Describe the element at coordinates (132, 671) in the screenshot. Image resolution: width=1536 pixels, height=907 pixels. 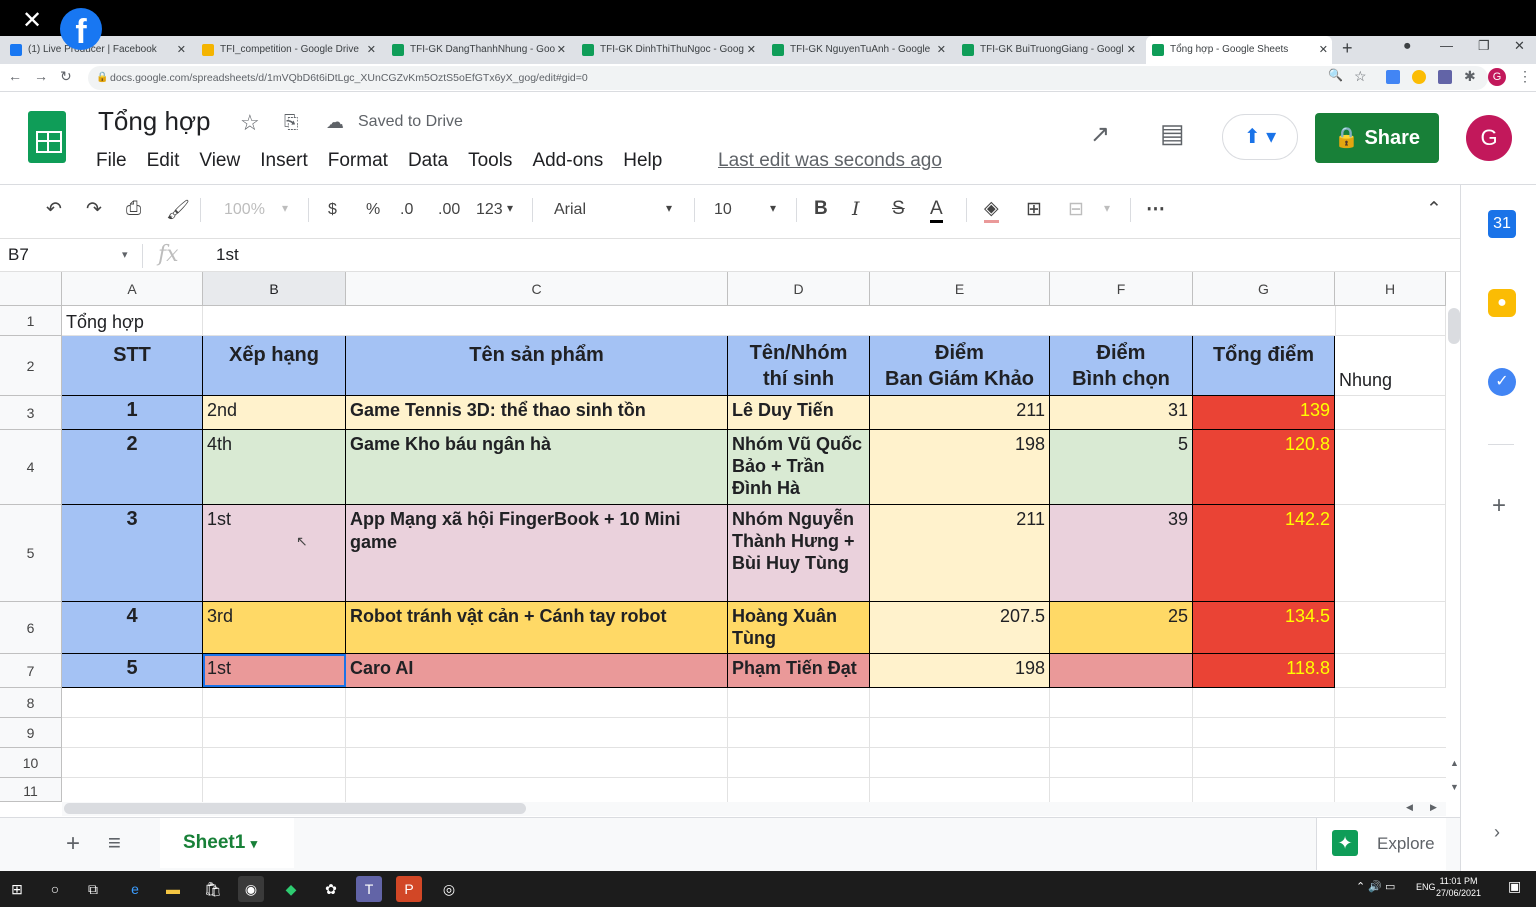
I see `cell-stt-5: 5` at that location.